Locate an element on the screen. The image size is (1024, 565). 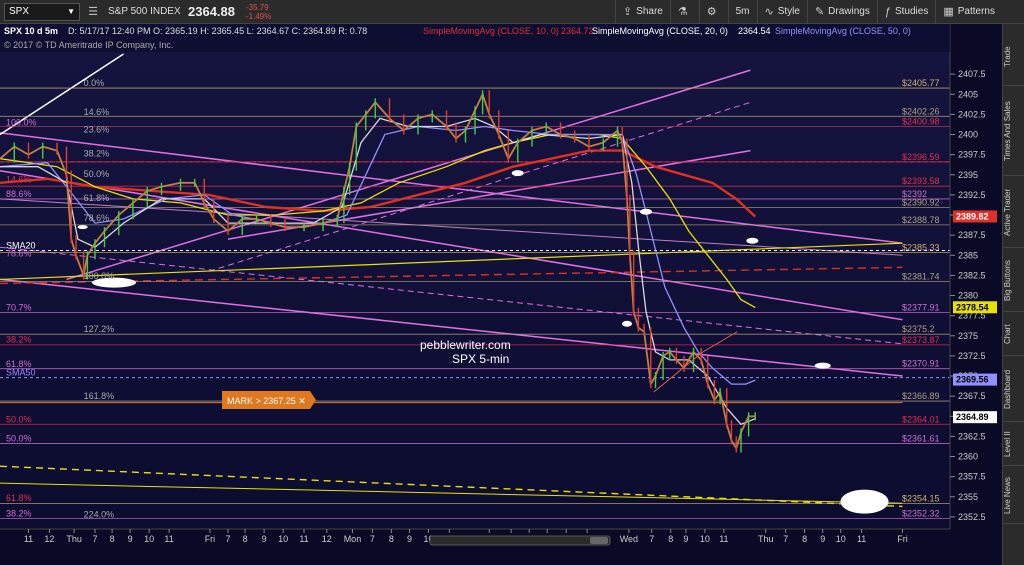
sidebar-tab-trade: Trade is located at coordinates (1013, 57).